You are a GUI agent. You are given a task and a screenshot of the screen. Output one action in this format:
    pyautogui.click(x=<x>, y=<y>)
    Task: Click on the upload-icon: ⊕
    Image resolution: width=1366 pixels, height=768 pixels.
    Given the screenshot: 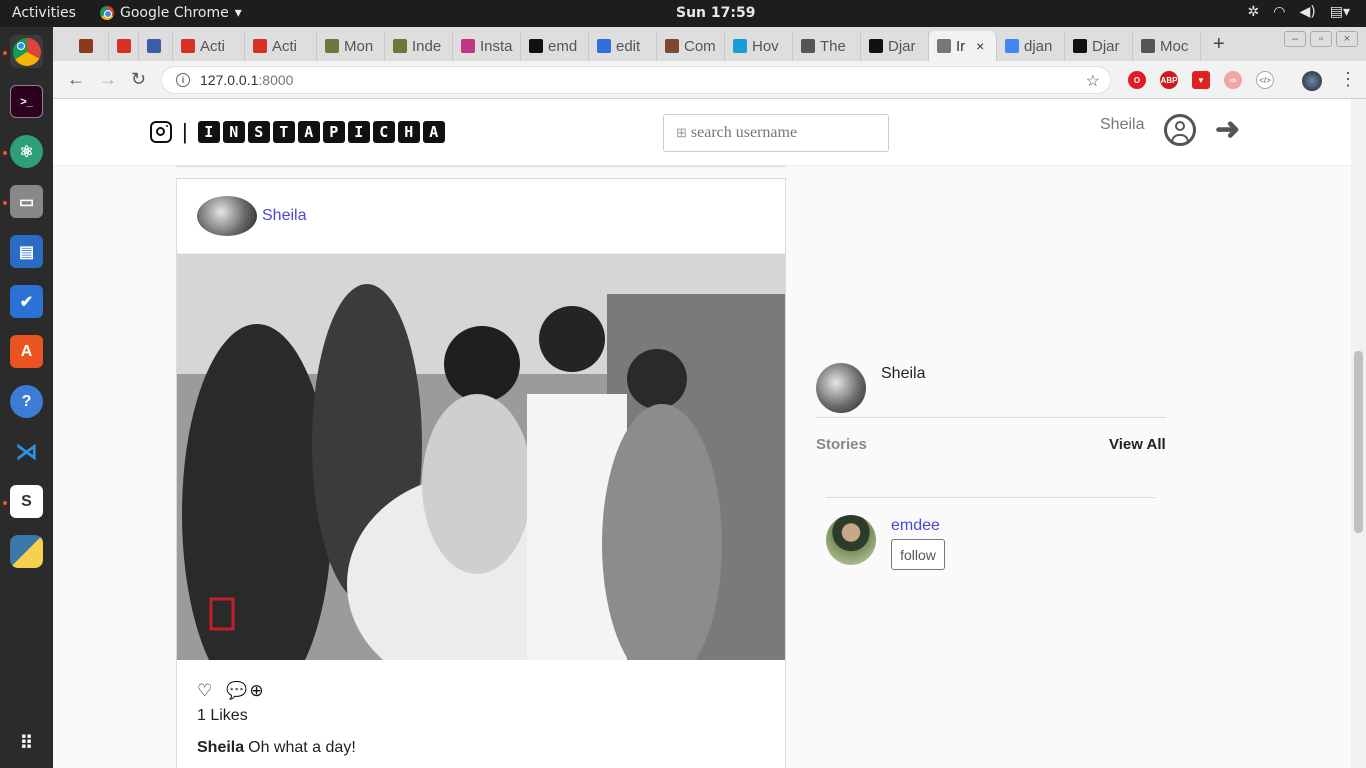 What is the action you would take?
    pyautogui.click(x=256, y=691)
    